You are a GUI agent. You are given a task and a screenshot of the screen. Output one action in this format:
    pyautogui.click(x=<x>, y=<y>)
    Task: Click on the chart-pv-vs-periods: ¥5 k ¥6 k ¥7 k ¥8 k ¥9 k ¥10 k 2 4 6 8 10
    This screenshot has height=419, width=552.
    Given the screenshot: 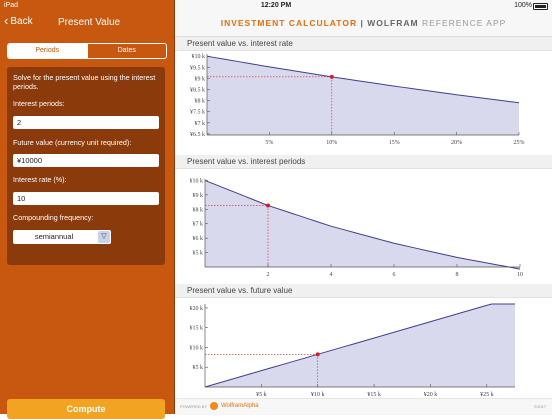 What is the action you would take?
    pyautogui.click(x=357, y=228)
    